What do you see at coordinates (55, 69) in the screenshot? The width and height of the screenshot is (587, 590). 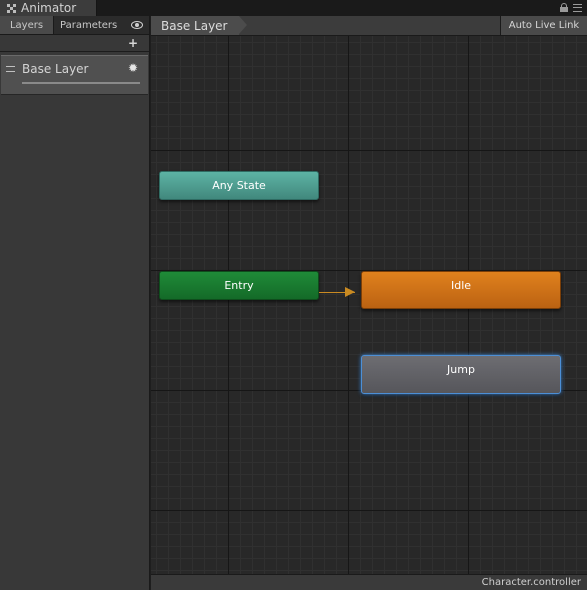 I see `layer-name: Base Layer` at bounding box center [55, 69].